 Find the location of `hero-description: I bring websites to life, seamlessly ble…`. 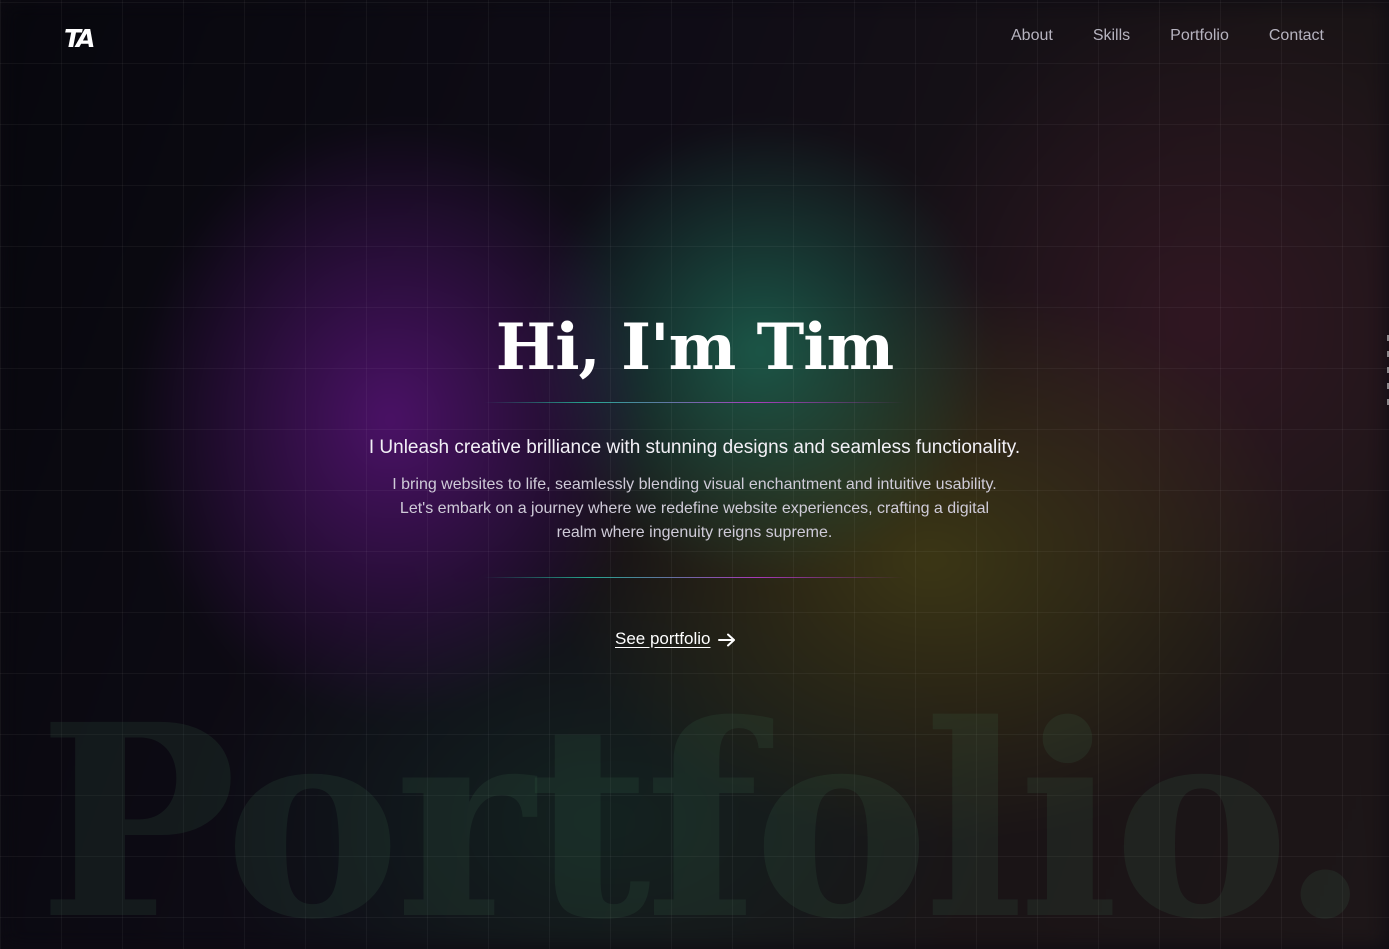

hero-description: I bring websites to life, seamlessly ble… is located at coordinates (694, 508).